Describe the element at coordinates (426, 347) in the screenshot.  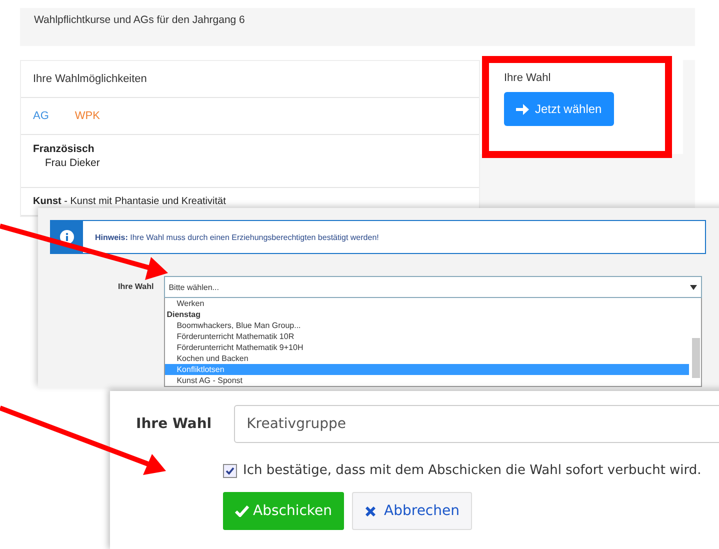
I see `dropdown-option: Förderunterricht Mathematik 9+10H` at that location.